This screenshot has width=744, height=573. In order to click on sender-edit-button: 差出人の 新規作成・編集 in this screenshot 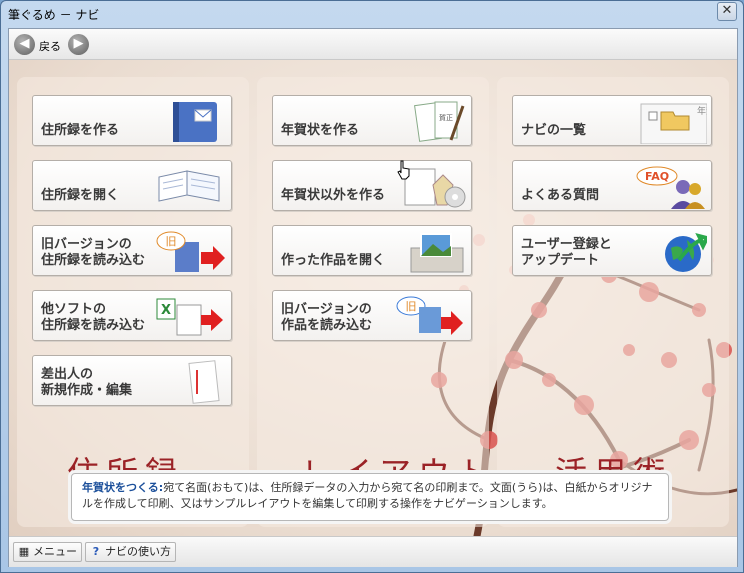, I will do `click(132, 380)`.